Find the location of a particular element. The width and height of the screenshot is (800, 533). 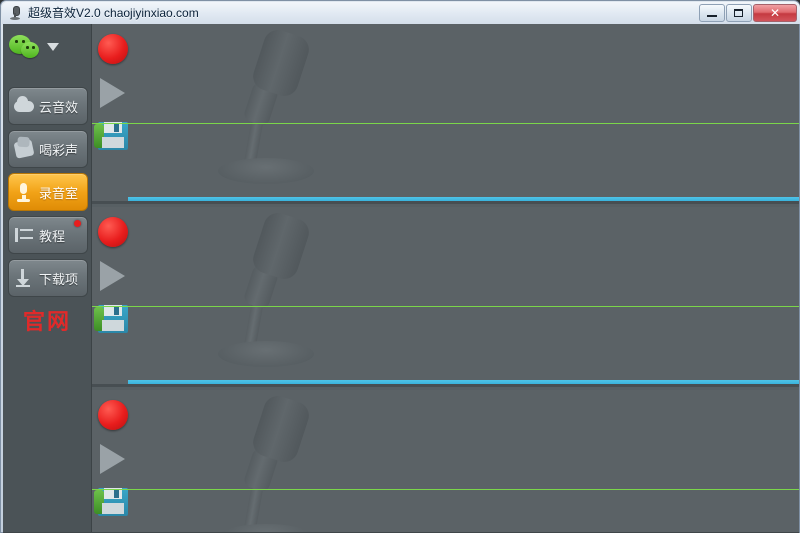

status-badge is located at coordinates (77, 223).